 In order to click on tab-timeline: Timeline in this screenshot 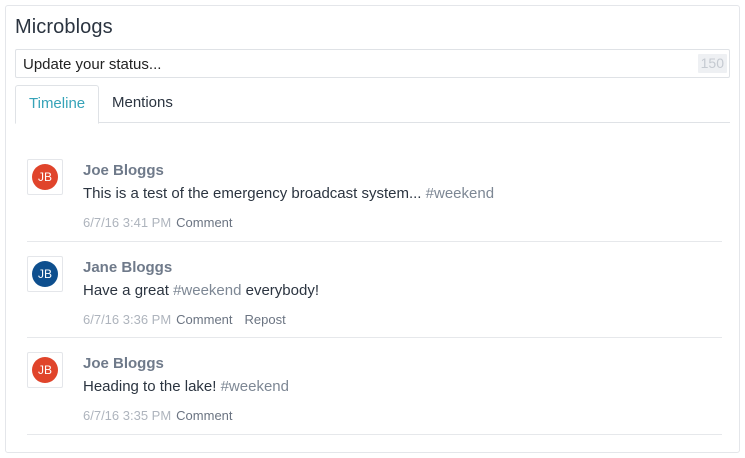, I will do `click(57, 104)`.